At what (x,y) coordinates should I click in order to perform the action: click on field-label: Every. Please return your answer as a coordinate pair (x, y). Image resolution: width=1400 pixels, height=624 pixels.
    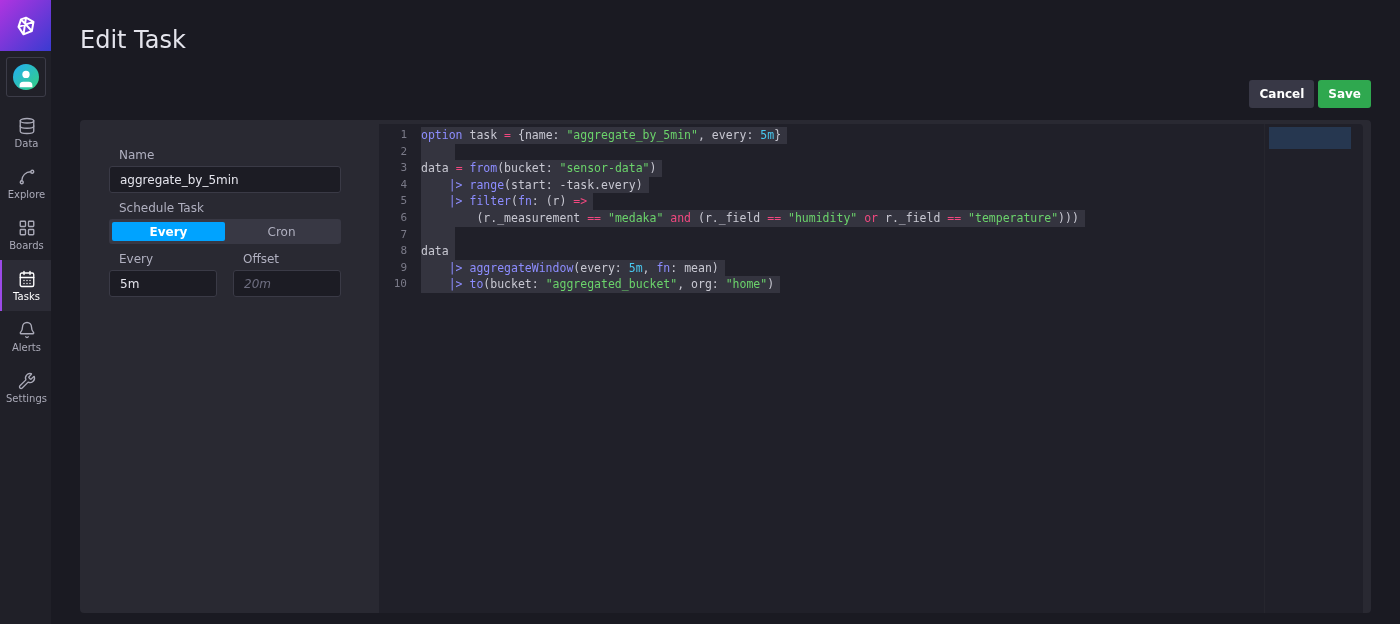
    Looking at the image, I should click on (136, 259).